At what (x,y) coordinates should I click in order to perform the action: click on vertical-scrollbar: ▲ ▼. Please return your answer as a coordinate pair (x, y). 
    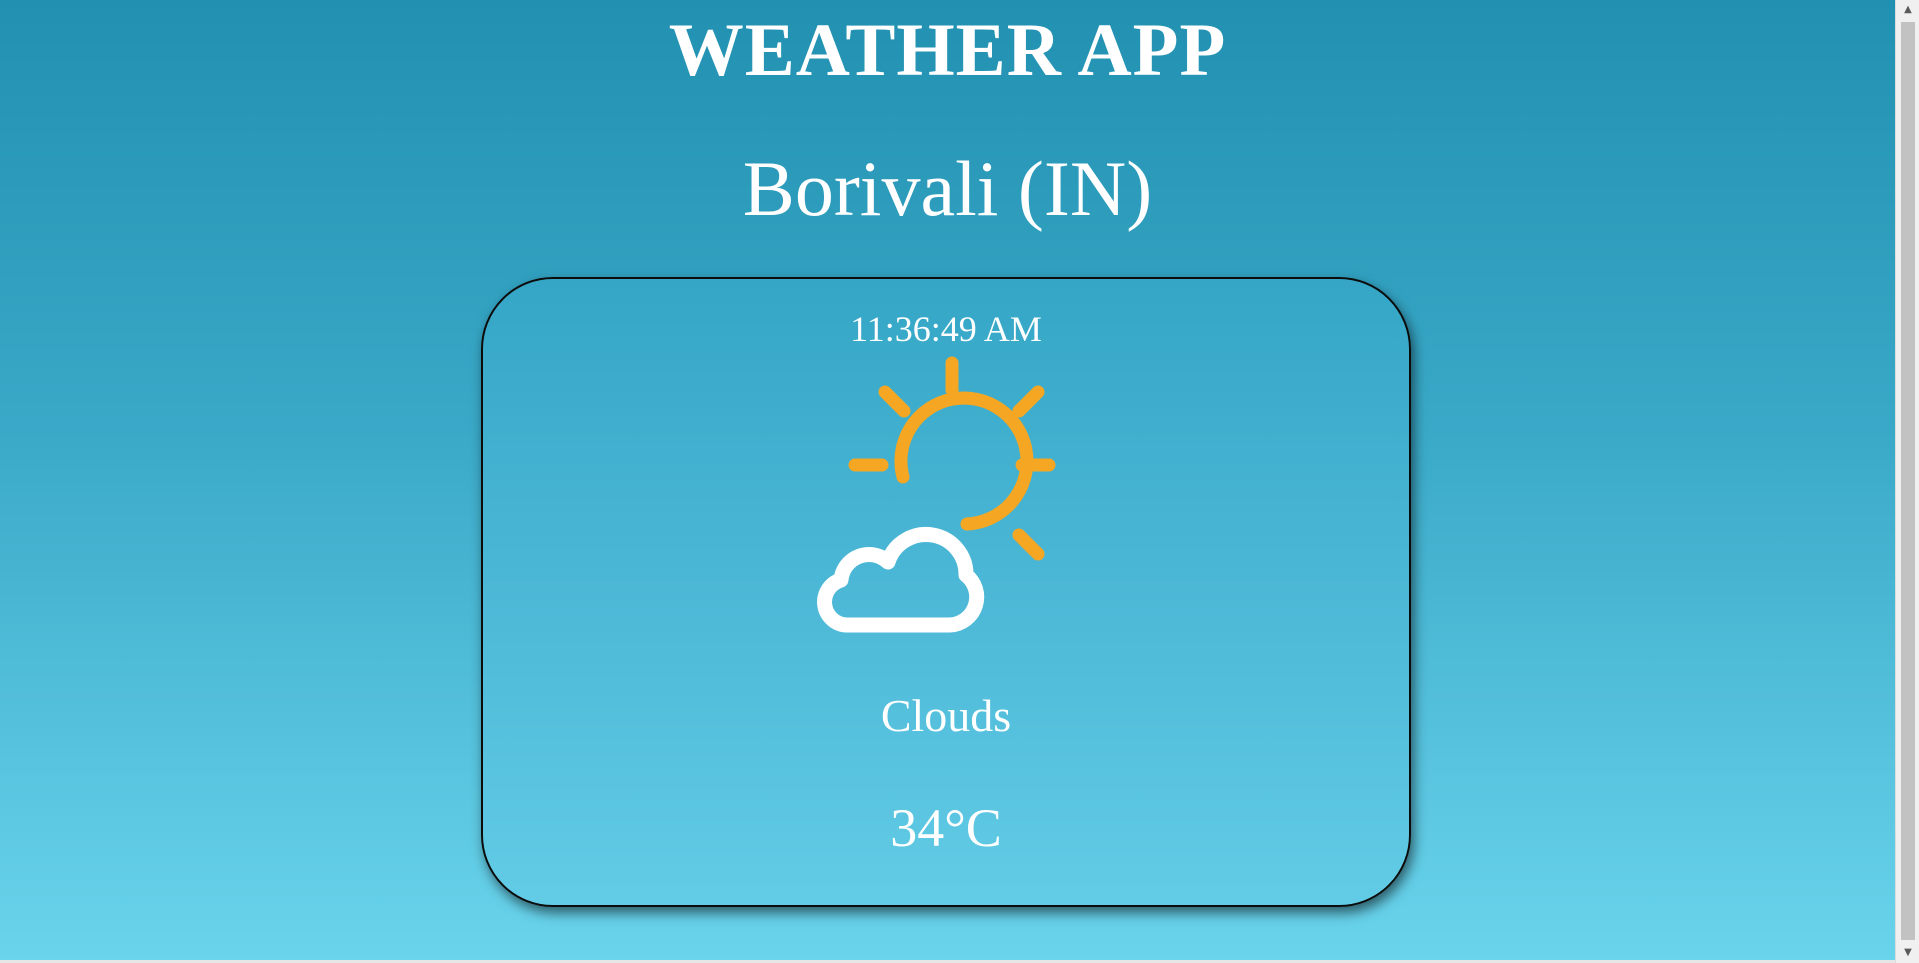
    Looking at the image, I should click on (1907, 481).